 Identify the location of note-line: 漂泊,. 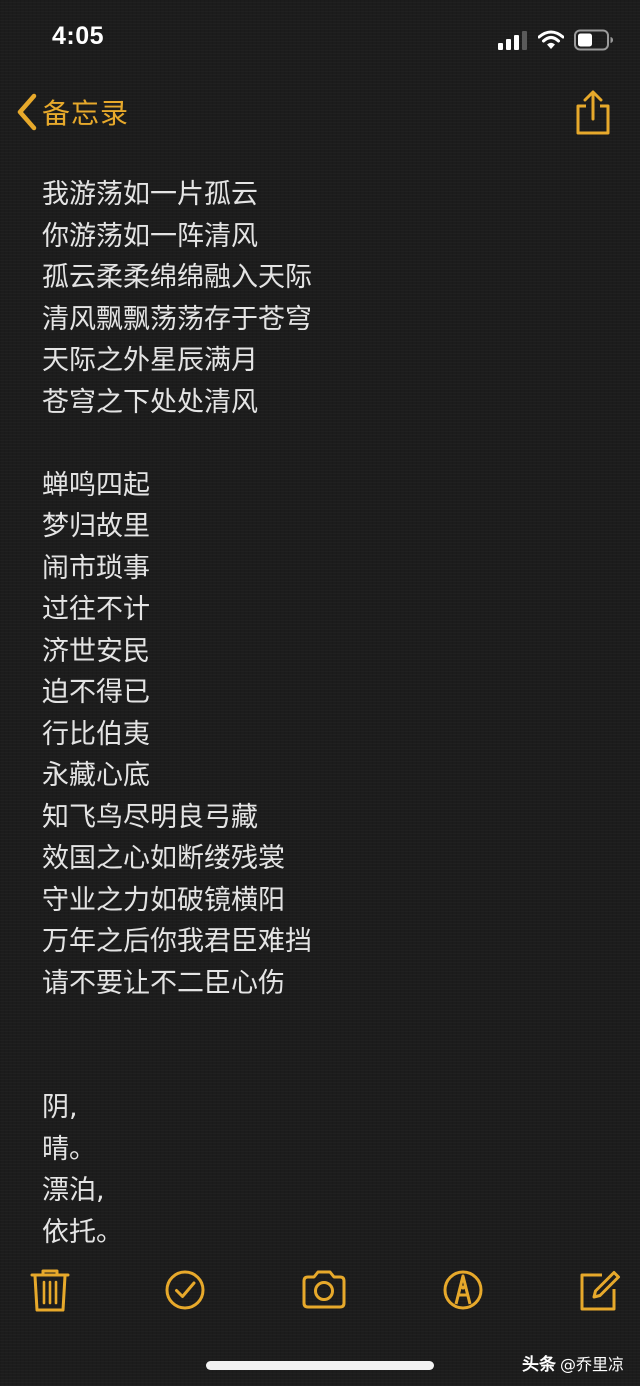
(73, 1190).